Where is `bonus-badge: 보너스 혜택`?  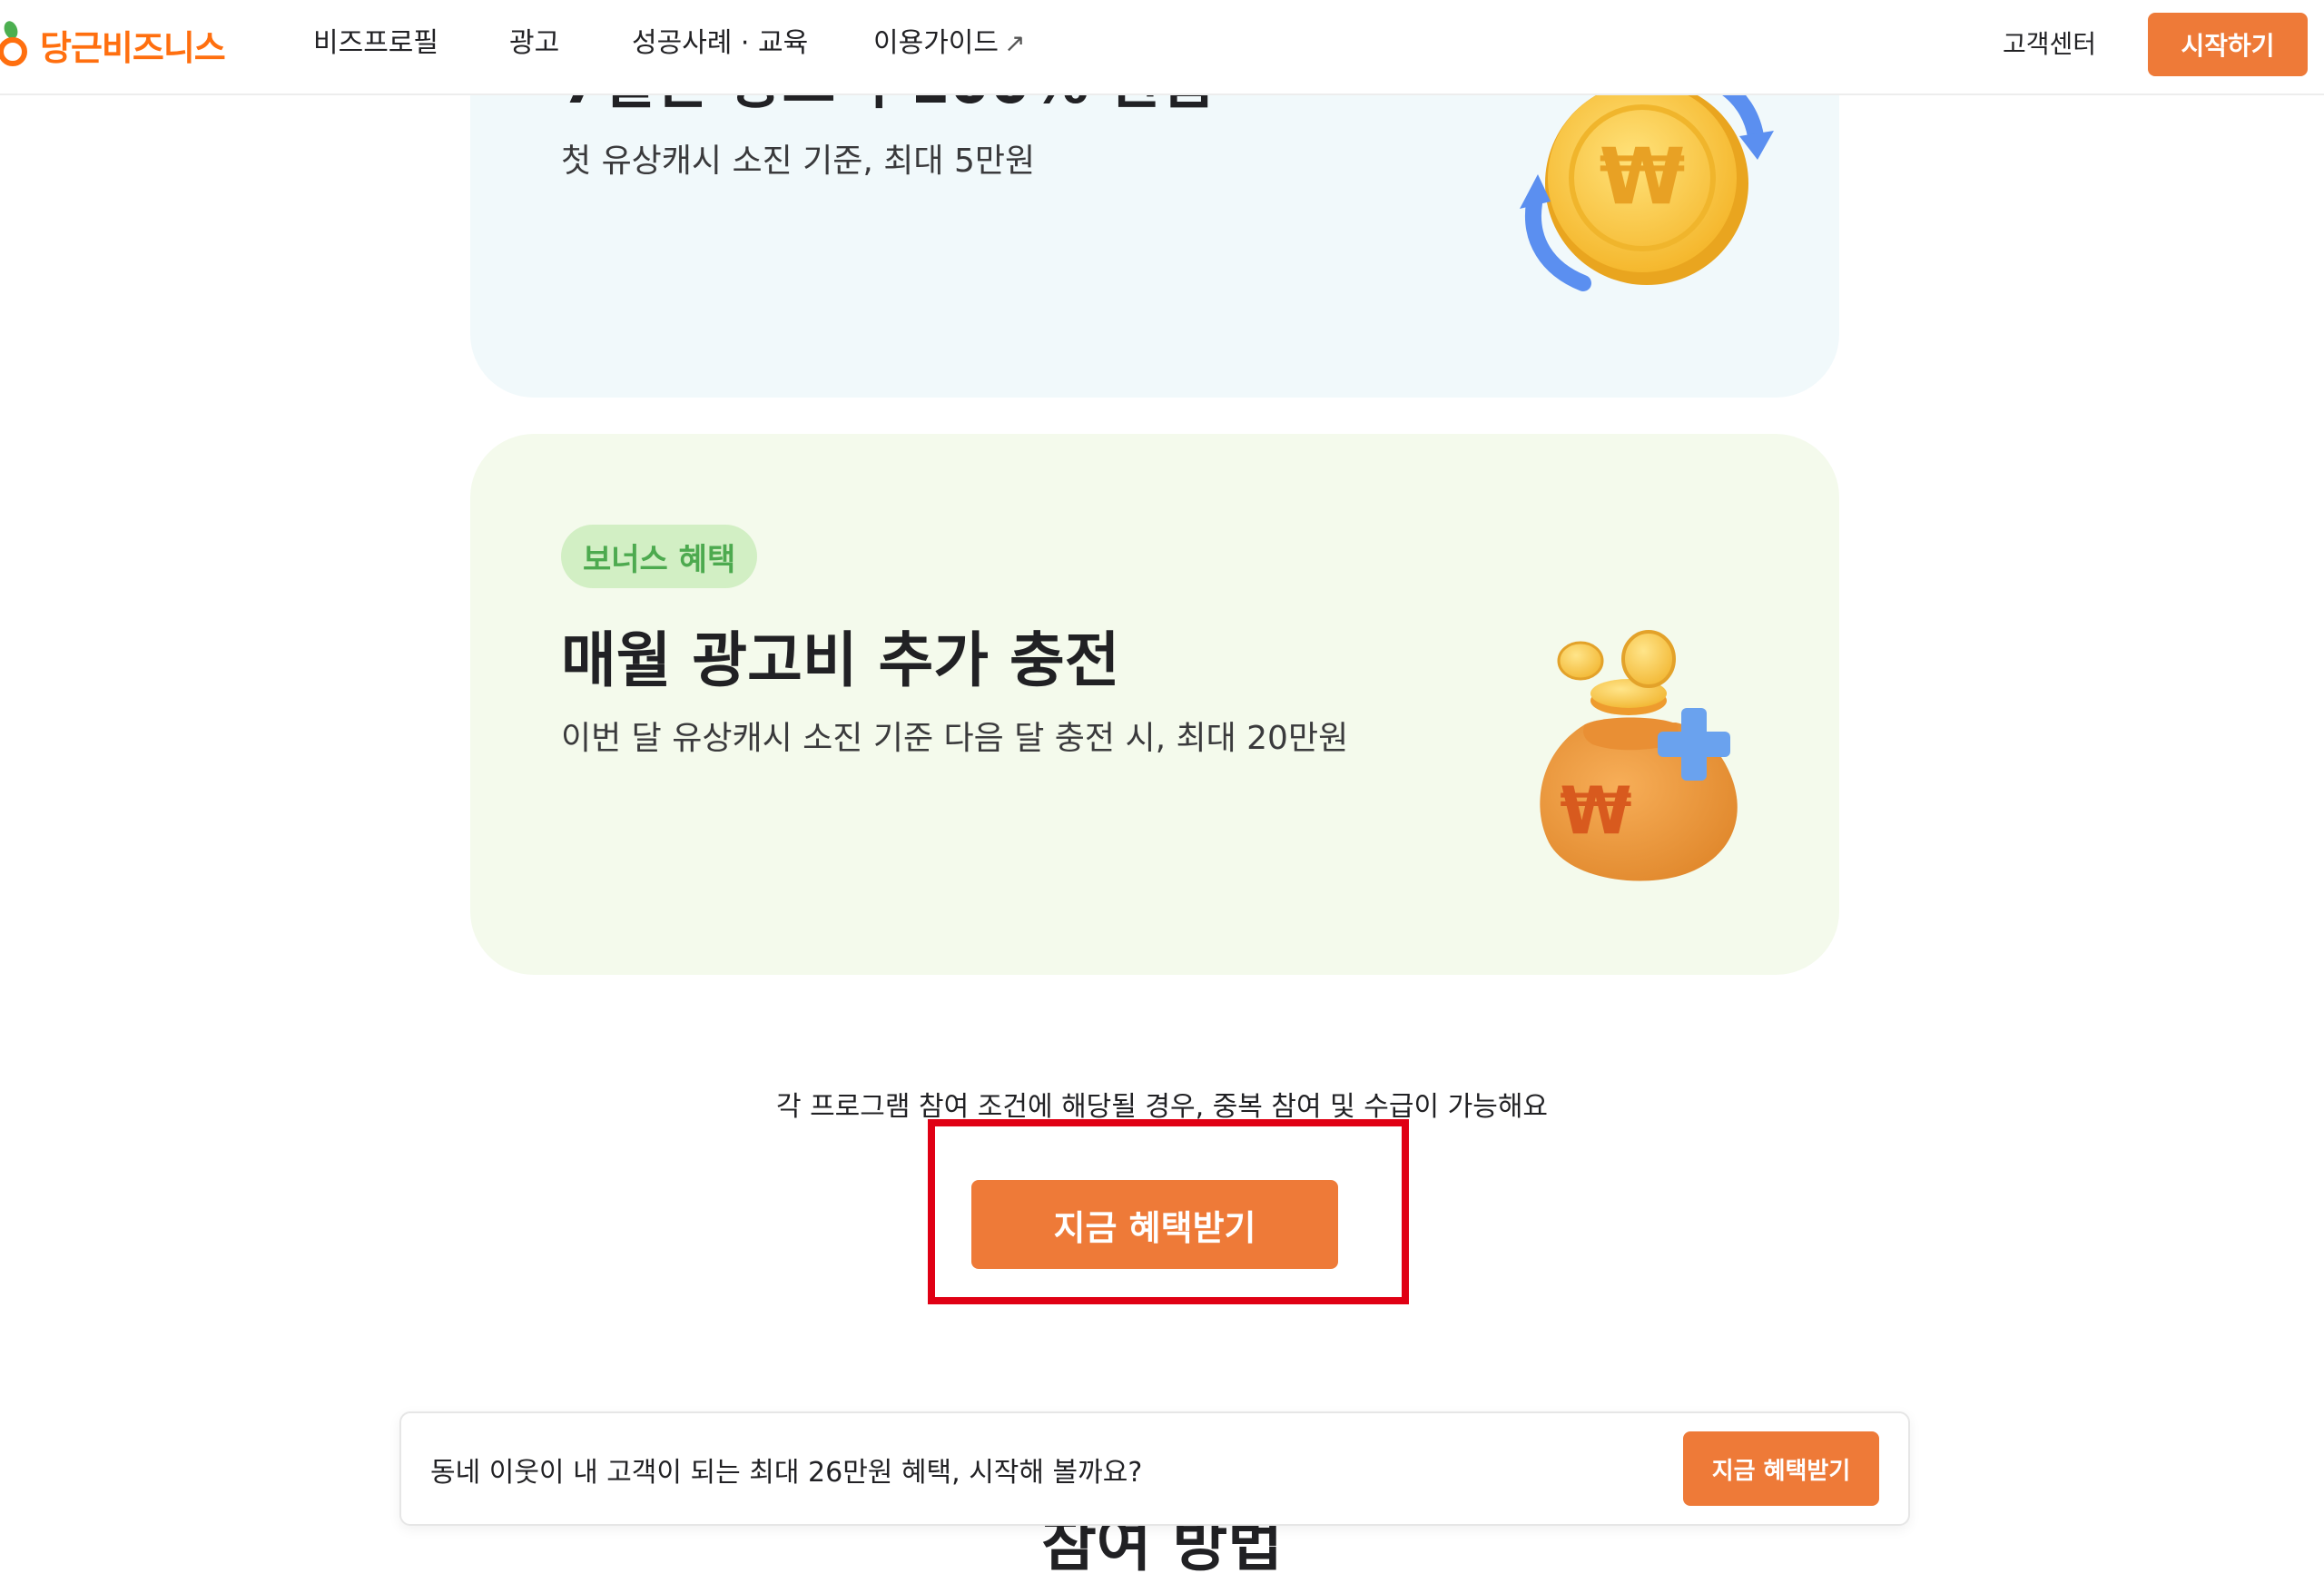 bonus-badge: 보너스 혜택 is located at coordinates (659, 556).